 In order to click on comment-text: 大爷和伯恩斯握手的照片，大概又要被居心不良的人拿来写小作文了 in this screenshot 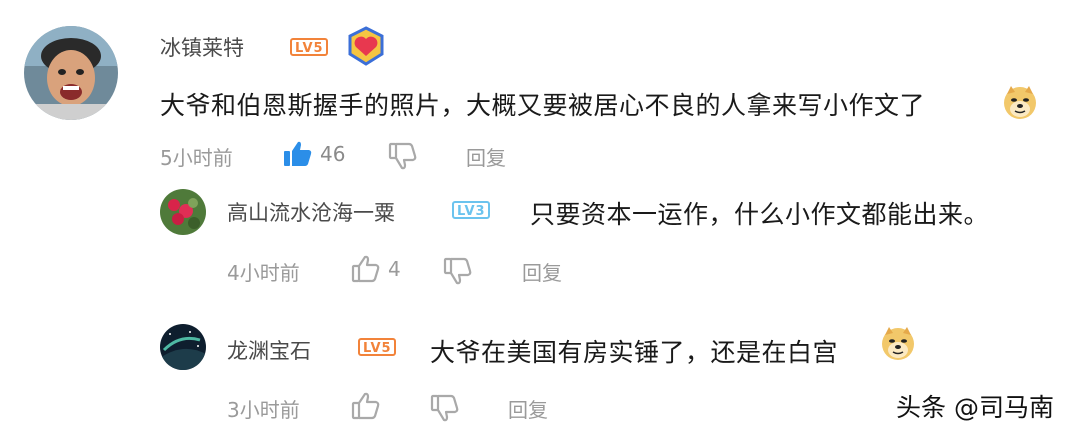, I will do `click(543, 105)`.